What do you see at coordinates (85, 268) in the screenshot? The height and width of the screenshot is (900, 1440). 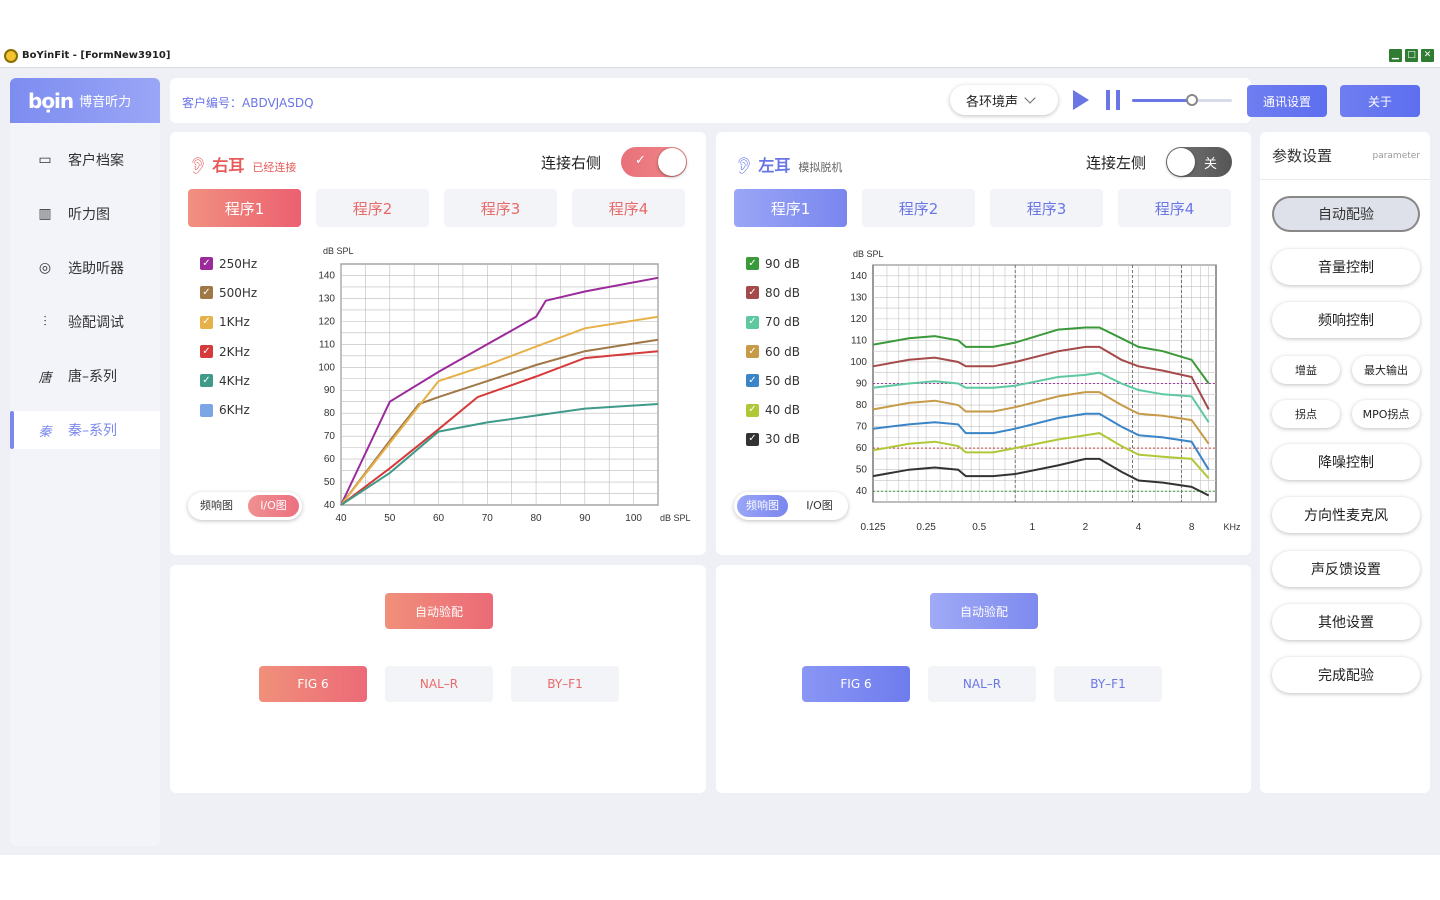 I see `sidebar-item-select-aid: ◎ 选助听器` at bounding box center [85, 268].